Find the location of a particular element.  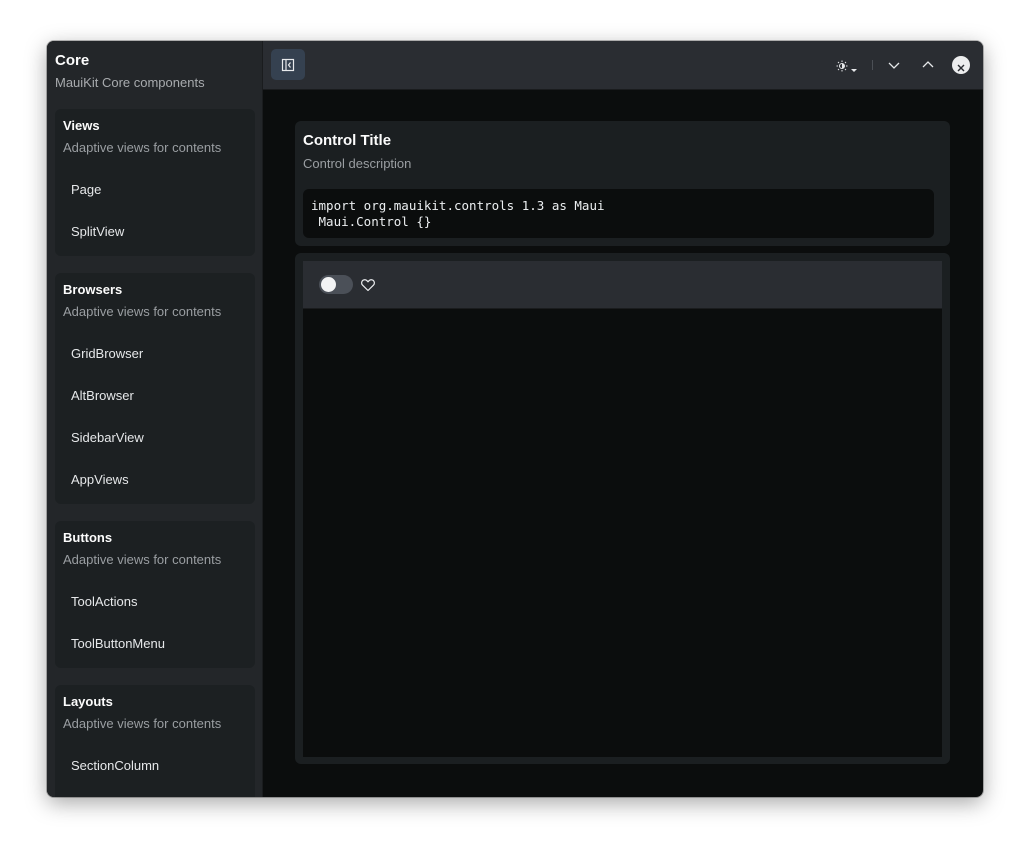

sidebar-title: Core is located at coordinates (72, 60).